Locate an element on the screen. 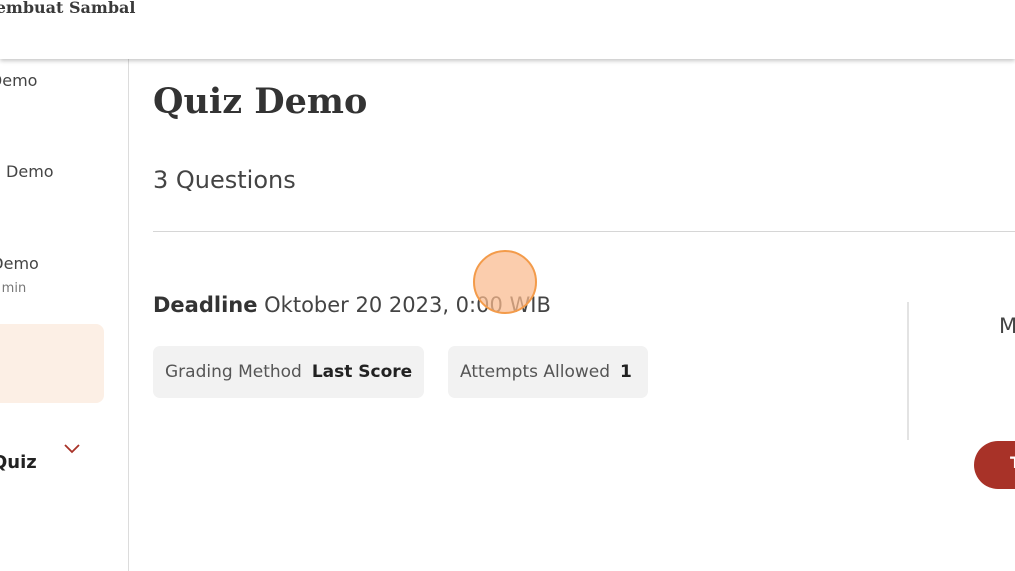 Image resolution: width=1015 pixels, height=571 pixels. vertical-divider is located at coordinates (908, 371).